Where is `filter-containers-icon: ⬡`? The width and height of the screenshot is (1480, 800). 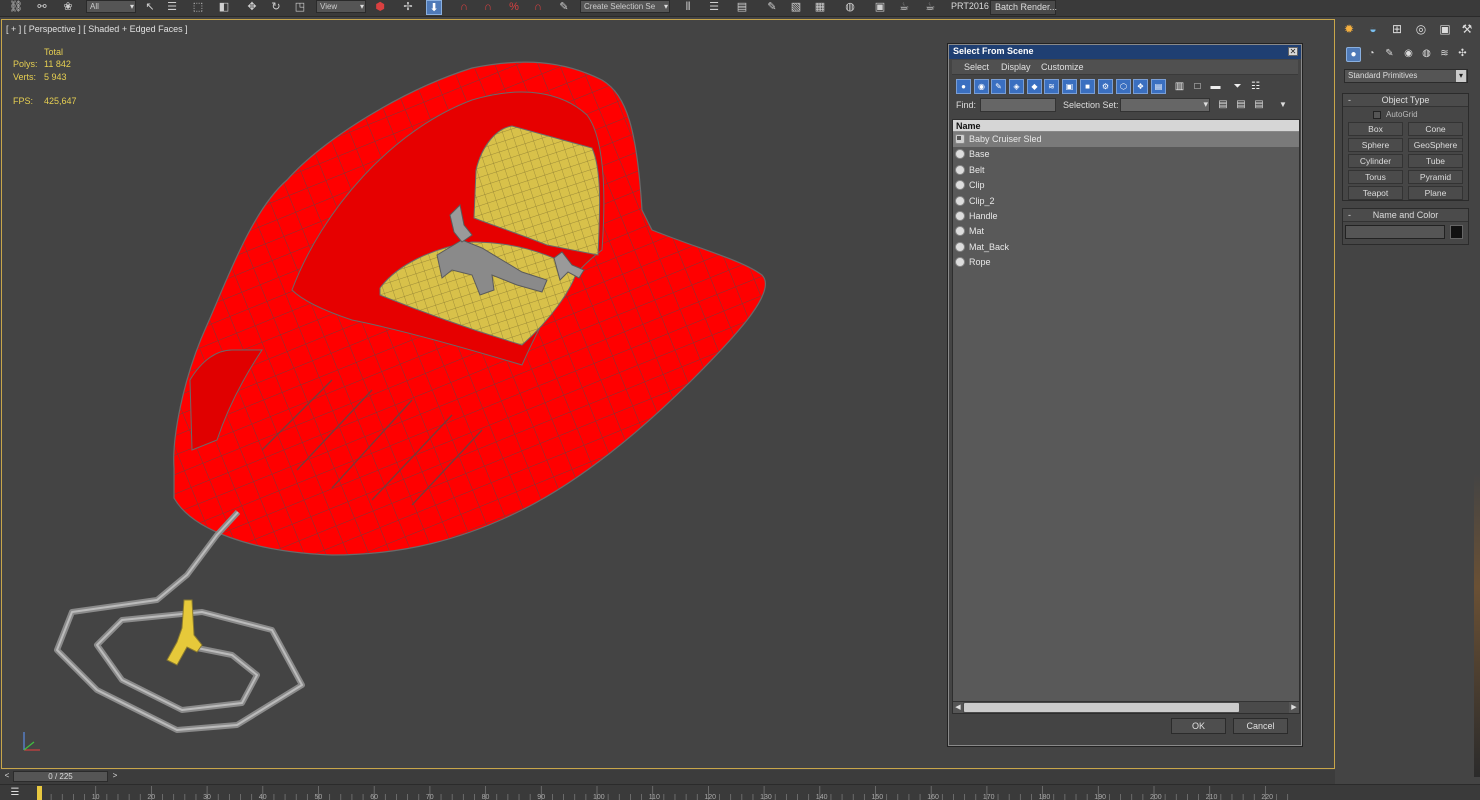 filter-containers-icon: ⬡ is located at coordinates (1123, 86).